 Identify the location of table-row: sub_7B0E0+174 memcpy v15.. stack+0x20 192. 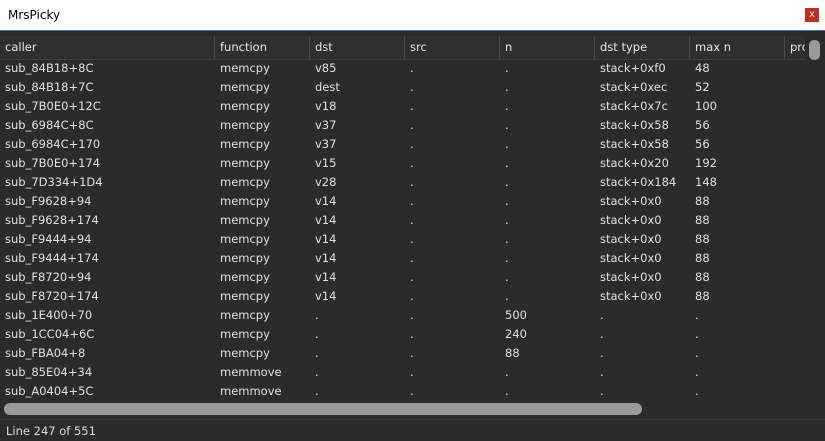
(402, 163).